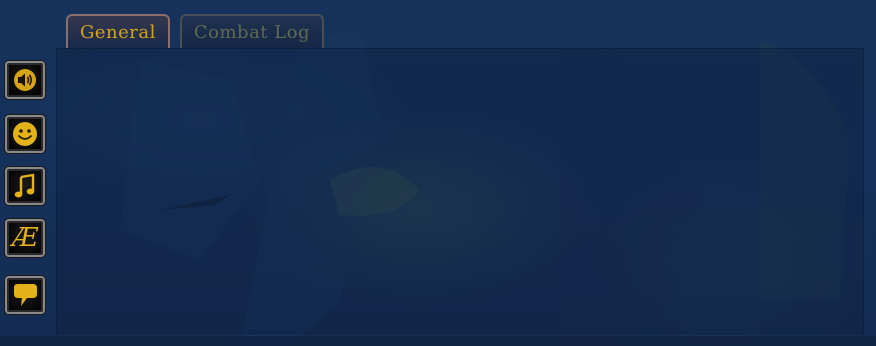 The height and width of the screenshot is (346, 876). I want to click on voice-chat-button, so click(25, 80).